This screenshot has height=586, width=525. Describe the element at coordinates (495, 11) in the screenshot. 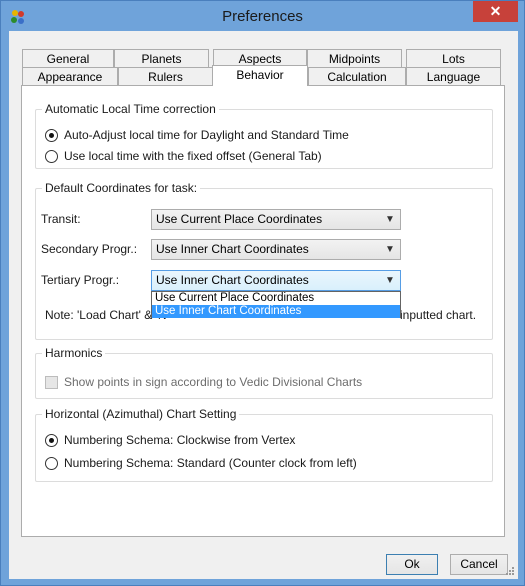

I see `close-button: ✕` at that location.